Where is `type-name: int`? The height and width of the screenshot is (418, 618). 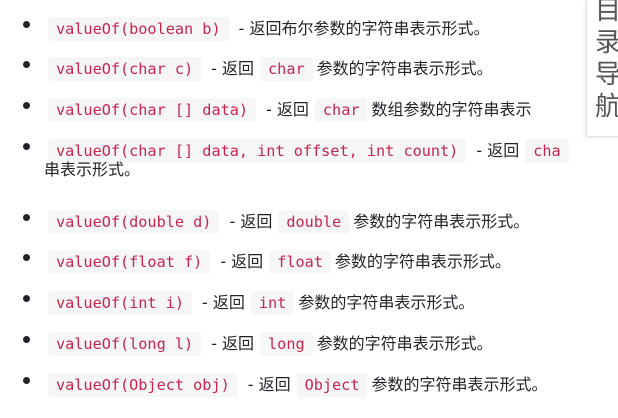 type-name: int is located at coordinates (272, 303).